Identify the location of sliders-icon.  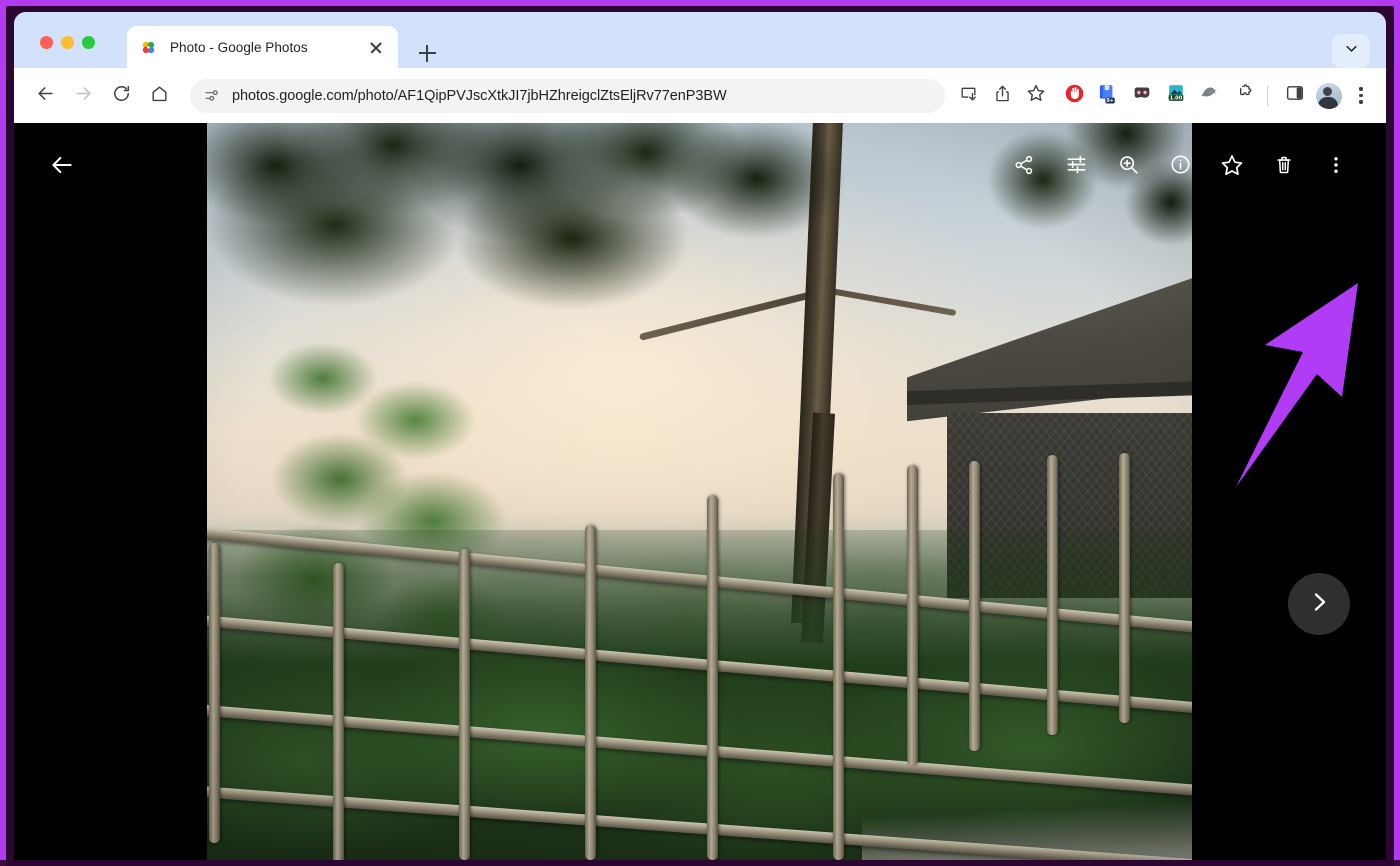
(1076, 167).